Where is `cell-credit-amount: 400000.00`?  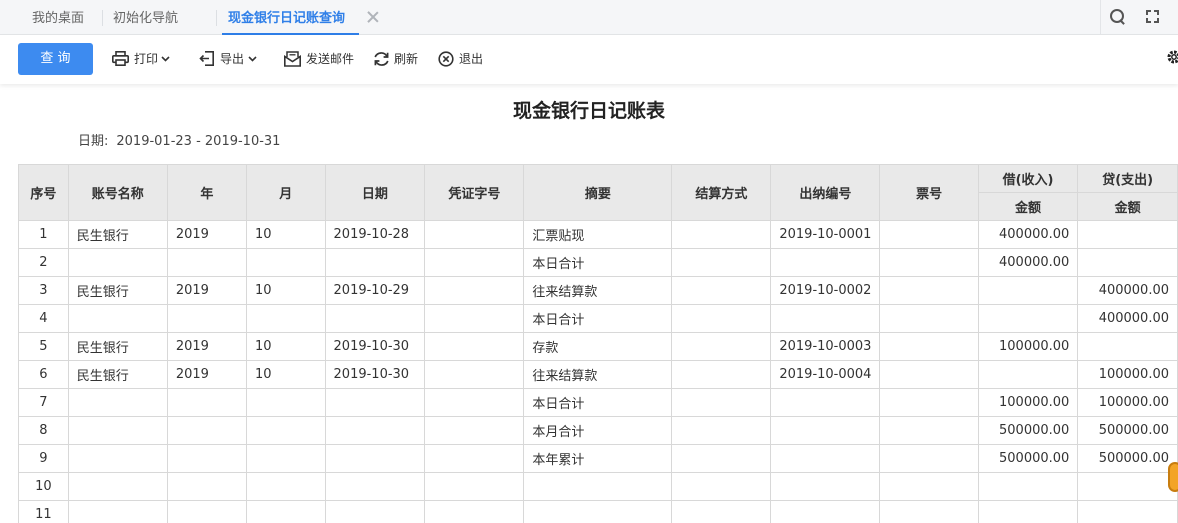
cell-credit-amount: 400000.00 is located at coordinates (1127, 318).